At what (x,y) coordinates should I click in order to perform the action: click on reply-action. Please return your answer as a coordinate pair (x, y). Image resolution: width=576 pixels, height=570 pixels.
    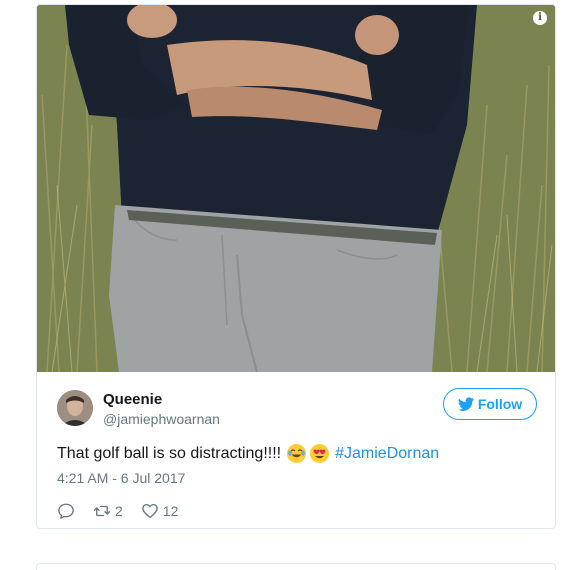
    Looking at the image, I should click on (66, 511).